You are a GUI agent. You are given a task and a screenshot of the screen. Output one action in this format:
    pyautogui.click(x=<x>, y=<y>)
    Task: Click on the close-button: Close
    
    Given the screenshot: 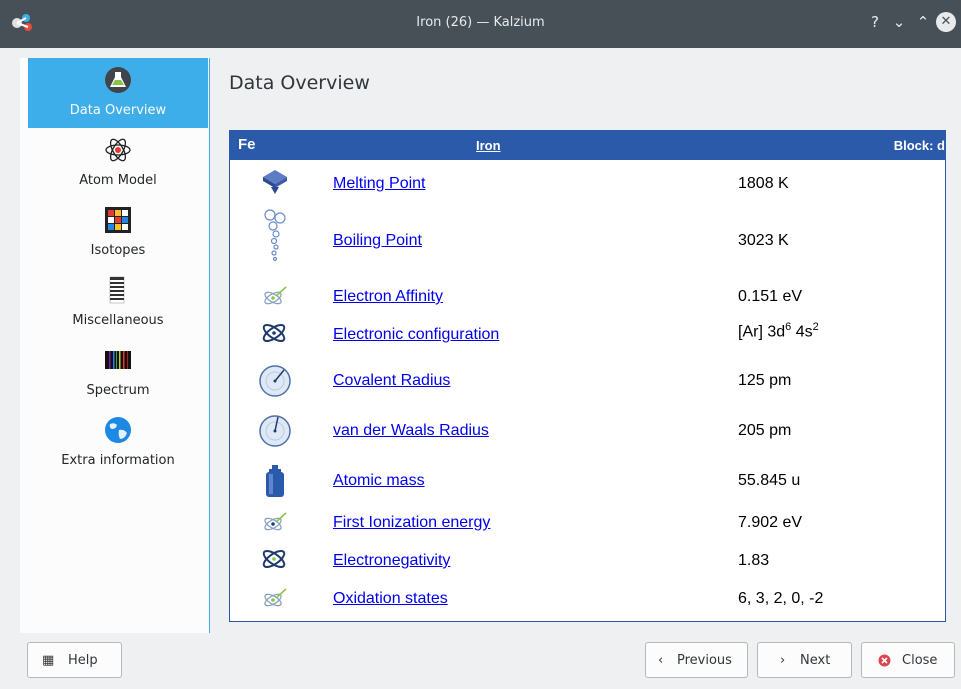 What is the action you would take?
    pyautogui.click(x=908, y=660)
    